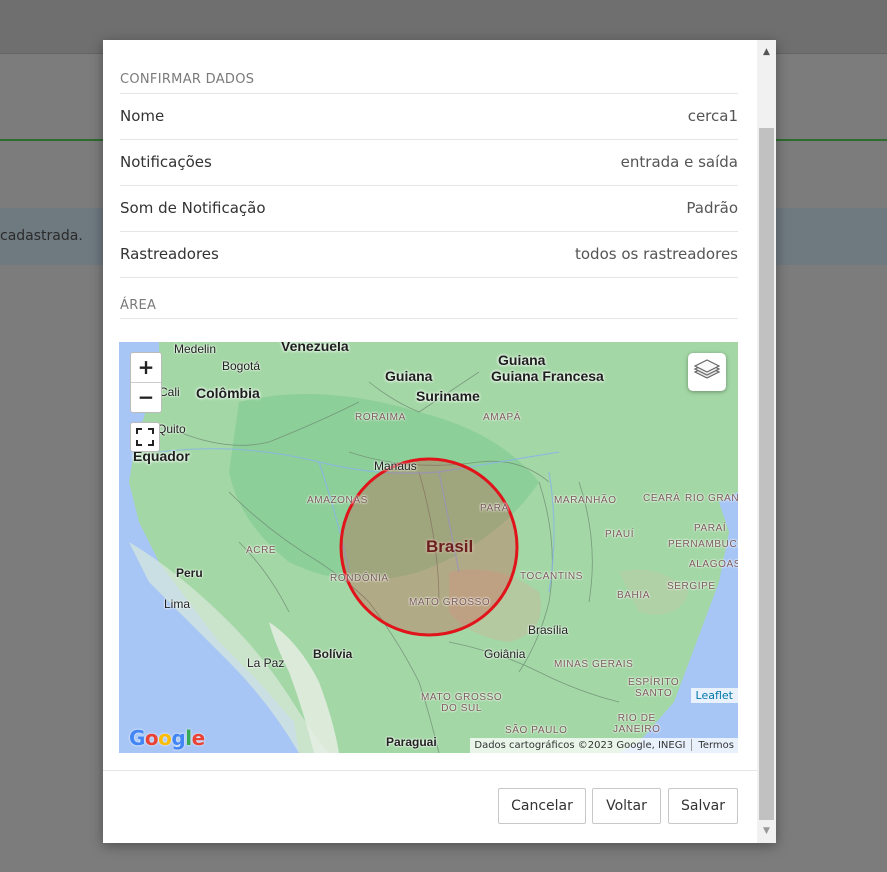 This screenshot has width=887, height=872. What do you see at coordinates (380, 417) in the screenshot?
I see `map-label-roraima: RORAIMA` at bounding box center [380, 417].